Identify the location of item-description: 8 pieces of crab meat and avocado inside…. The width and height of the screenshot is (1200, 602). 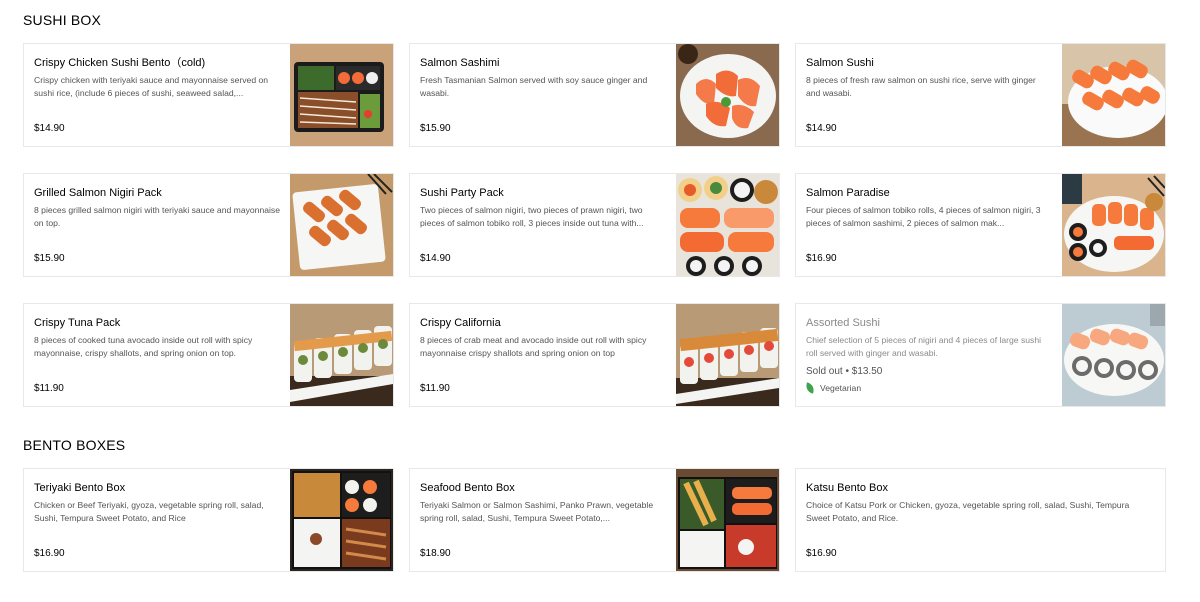
(533, 346).